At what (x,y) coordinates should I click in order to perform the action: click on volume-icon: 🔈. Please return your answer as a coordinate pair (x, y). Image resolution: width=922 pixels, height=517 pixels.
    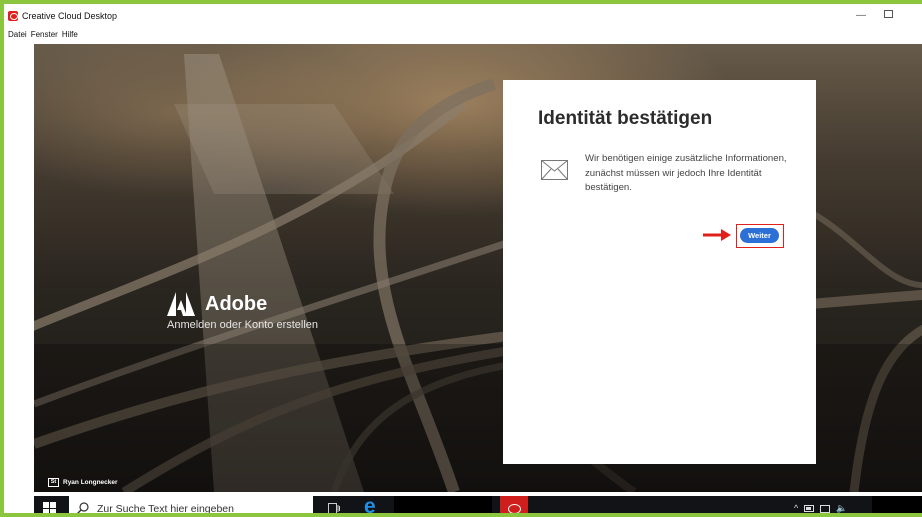
    Looking at the image, I should click on (841, 508).